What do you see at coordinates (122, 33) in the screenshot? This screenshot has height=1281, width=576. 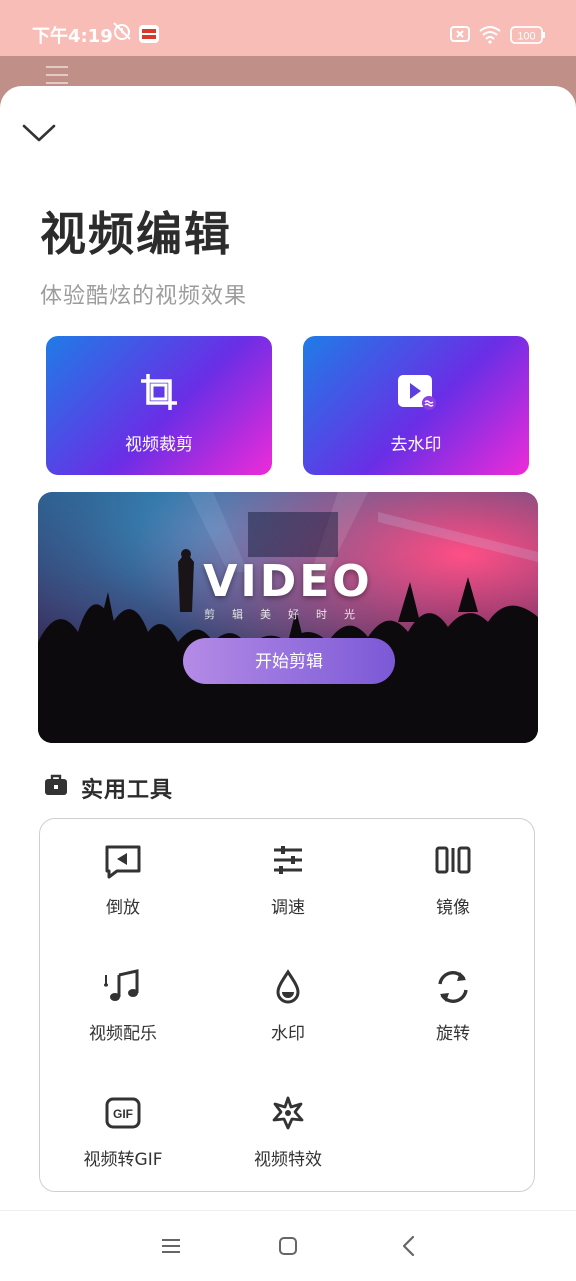 I see `alarm-off-icon` at bounding box center [122, 33].